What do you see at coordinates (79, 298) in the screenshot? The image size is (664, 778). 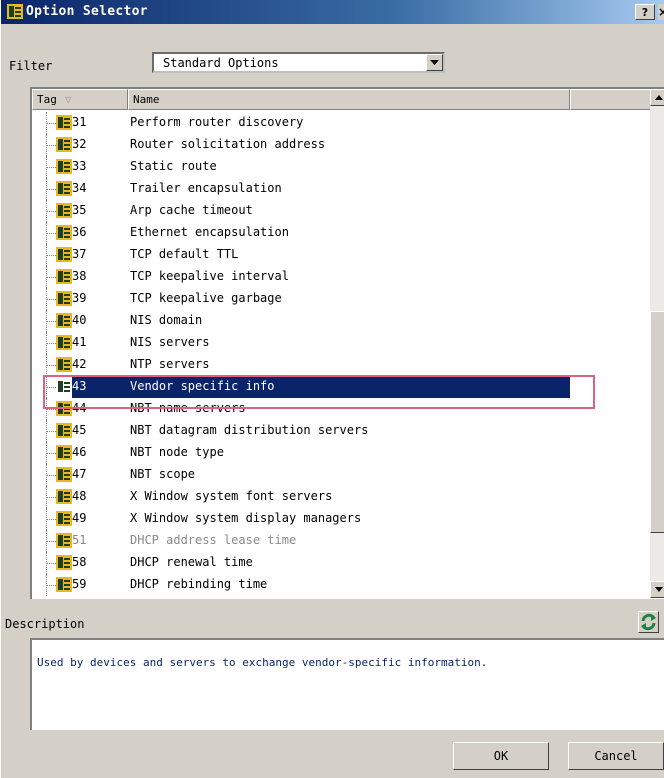 I see `row-tag: 39` at bounding box center [79, 298].